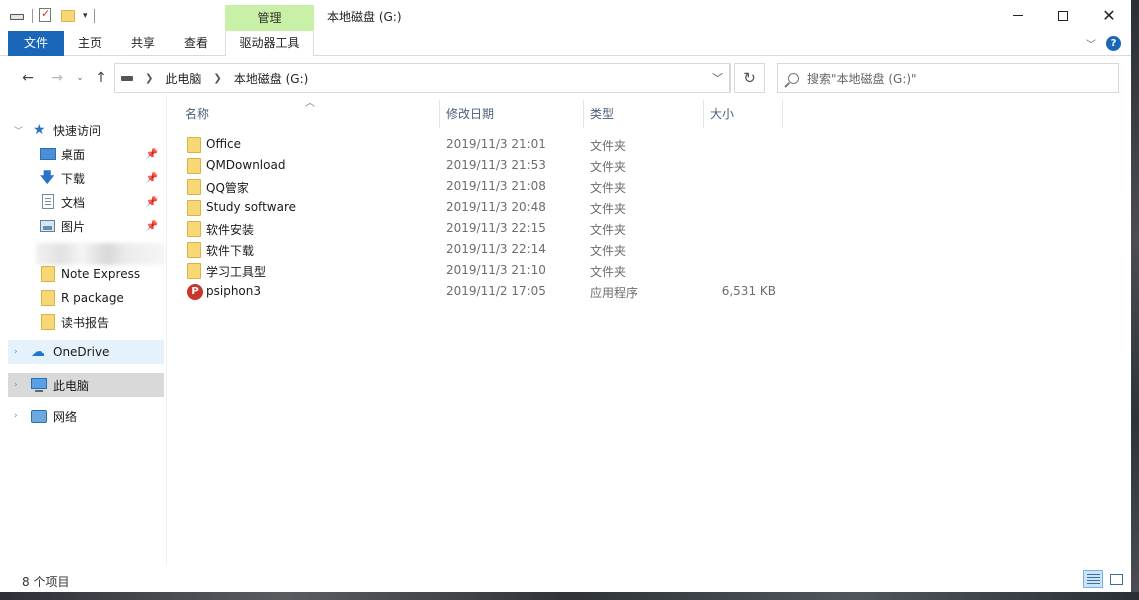  I want to click on file-row: QMDownload 2019/11/3 21:53 文件夹, so click(480, 165).